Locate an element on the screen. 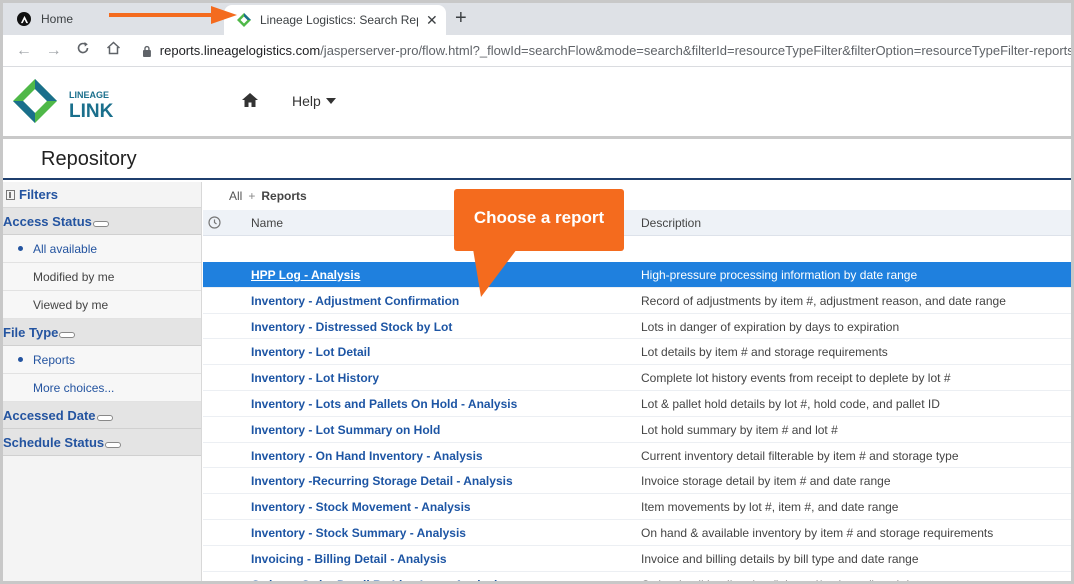  column-name-header: Name is located at coordinates (267, 223).